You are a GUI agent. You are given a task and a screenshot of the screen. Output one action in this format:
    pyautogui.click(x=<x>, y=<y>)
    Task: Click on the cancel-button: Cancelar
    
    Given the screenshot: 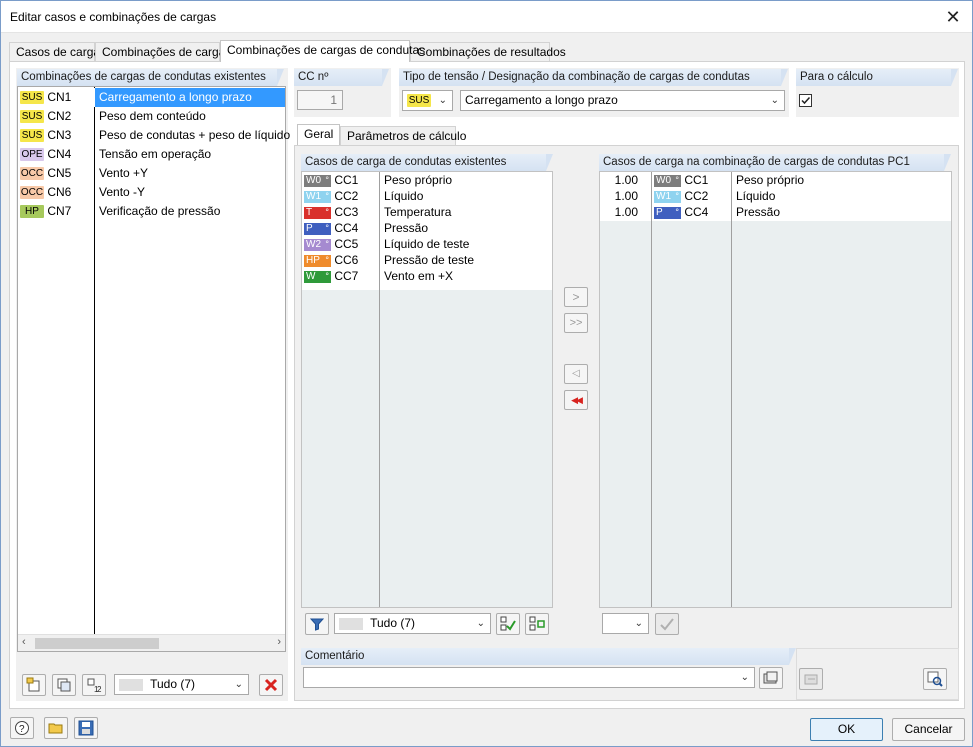 What is the action you would take?
    pyautogui.click(x=928, y=729)
    